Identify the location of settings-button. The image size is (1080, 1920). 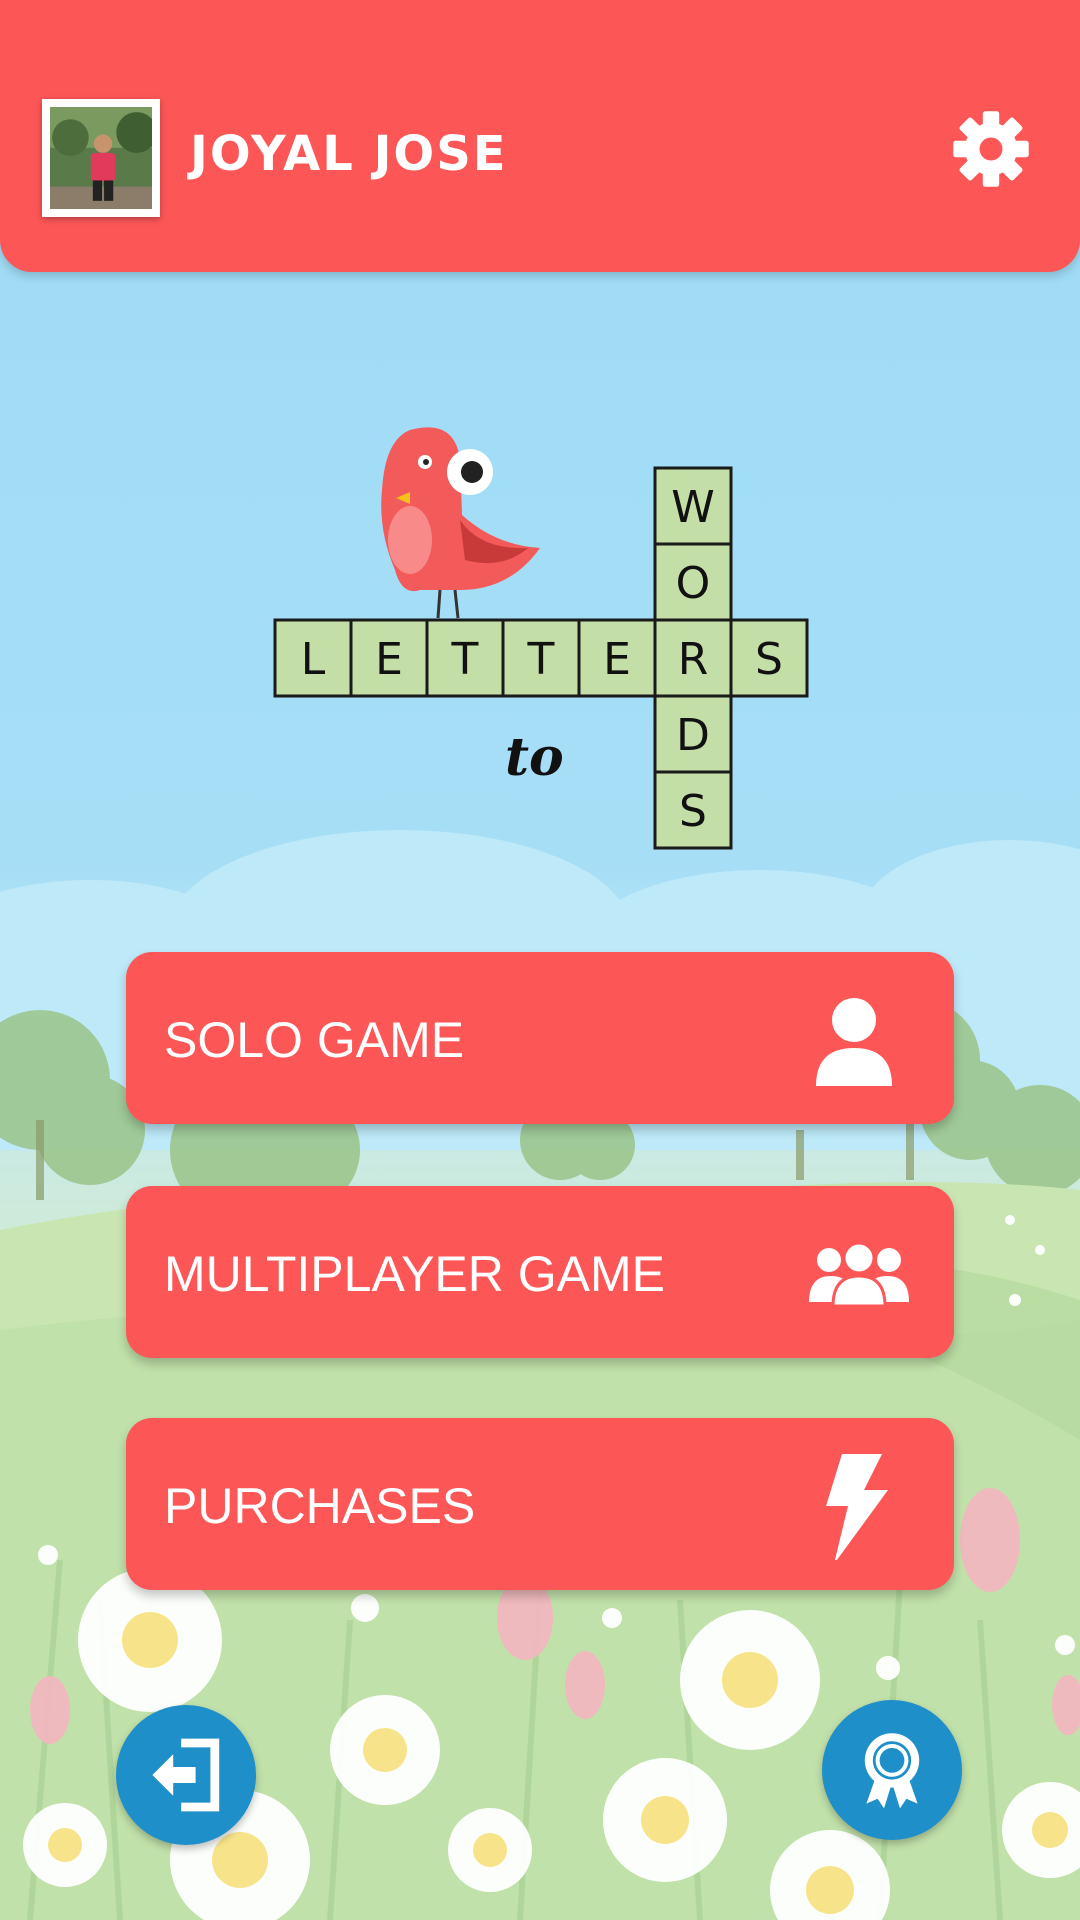
(991, 149).